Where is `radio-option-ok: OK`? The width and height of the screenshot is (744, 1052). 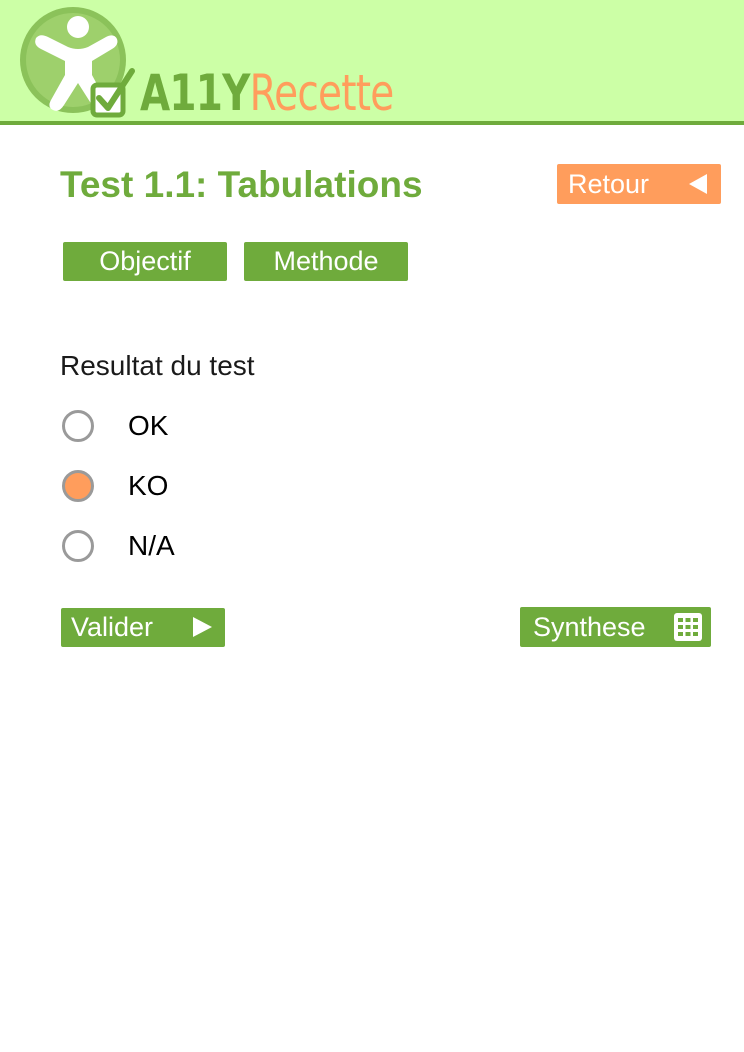
radio-option-ok: OK is located at coordinates (211, 426).